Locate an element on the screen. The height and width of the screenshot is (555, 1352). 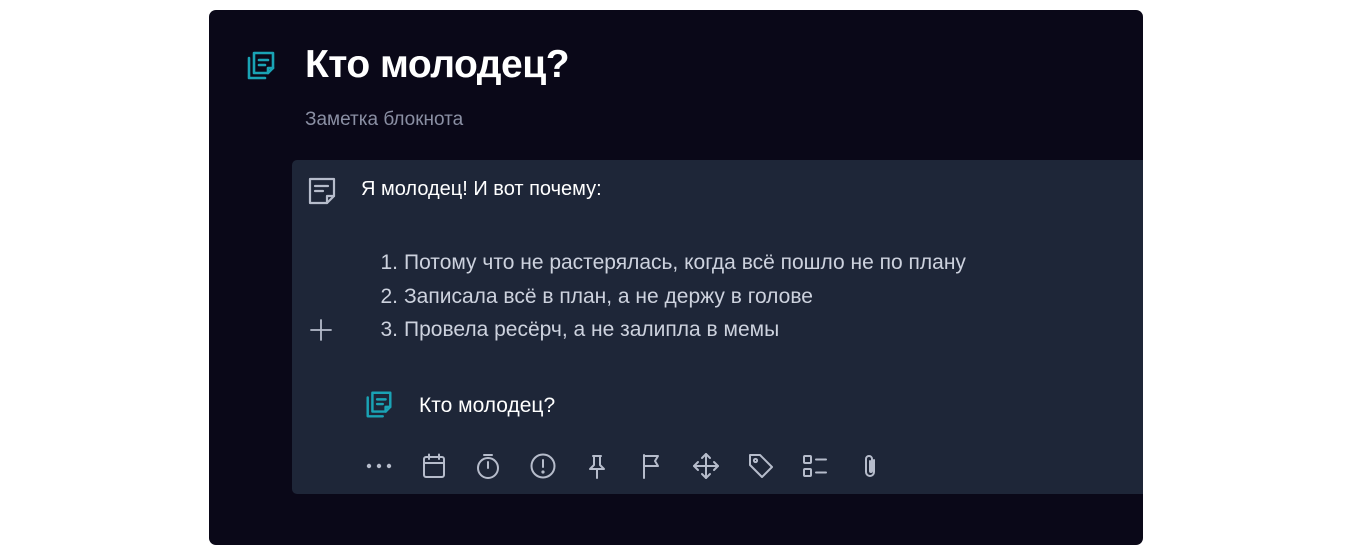
flag-icon is located at coordinates (650, 466).